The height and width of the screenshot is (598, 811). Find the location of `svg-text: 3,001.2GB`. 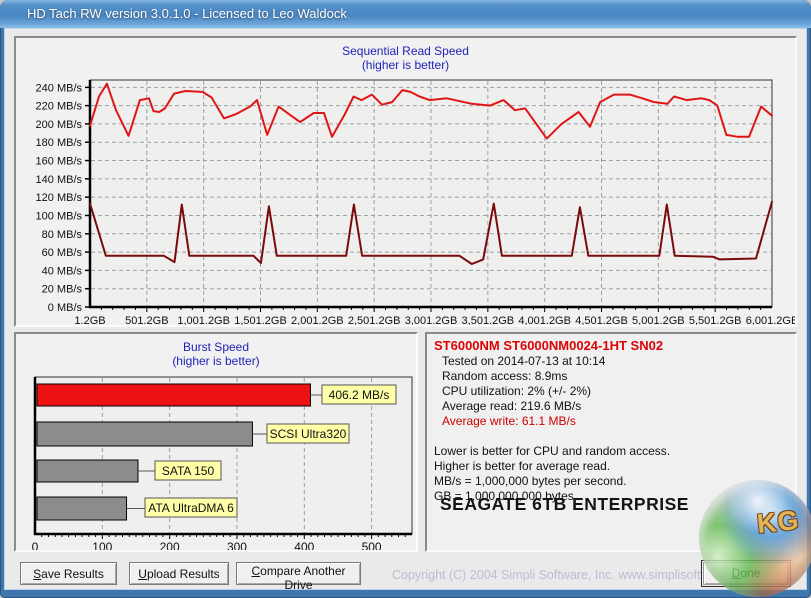

svg-text: 3,001.2GB is located at coordinates (431, 320).